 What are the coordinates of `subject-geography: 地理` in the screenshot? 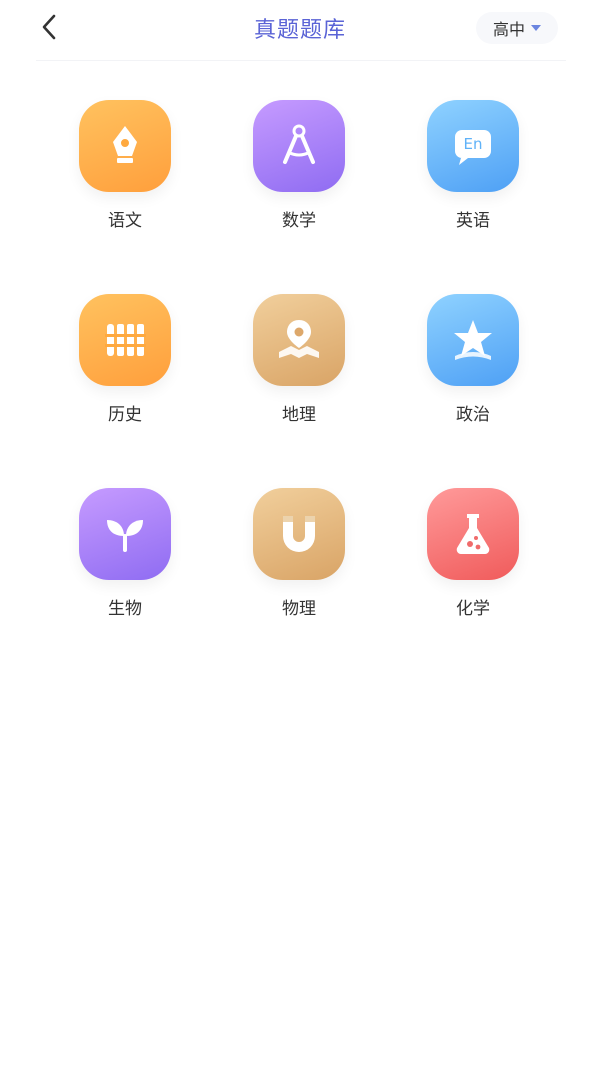 It's located at (299, 391).